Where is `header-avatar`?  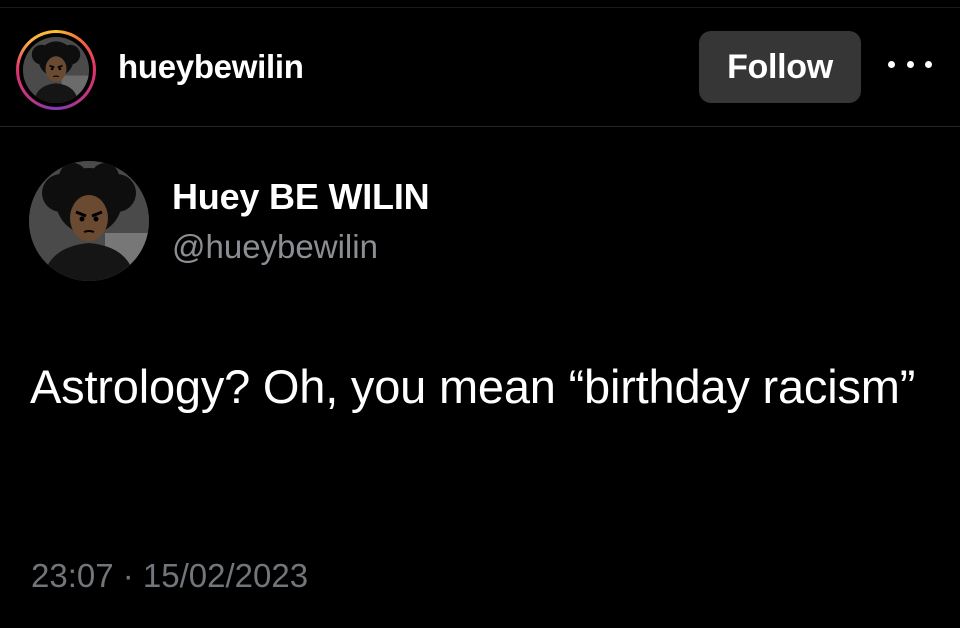 header-avatar is located at coordinates (56, 70).